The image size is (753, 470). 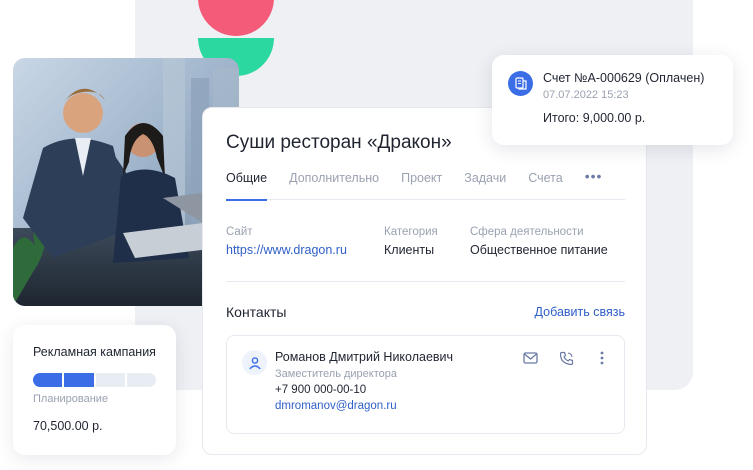 What do you see at coordinates (305, 250) in the screenshot?
I see `site-link: https://www.dragon.ru` at bounding box center [305, 250].